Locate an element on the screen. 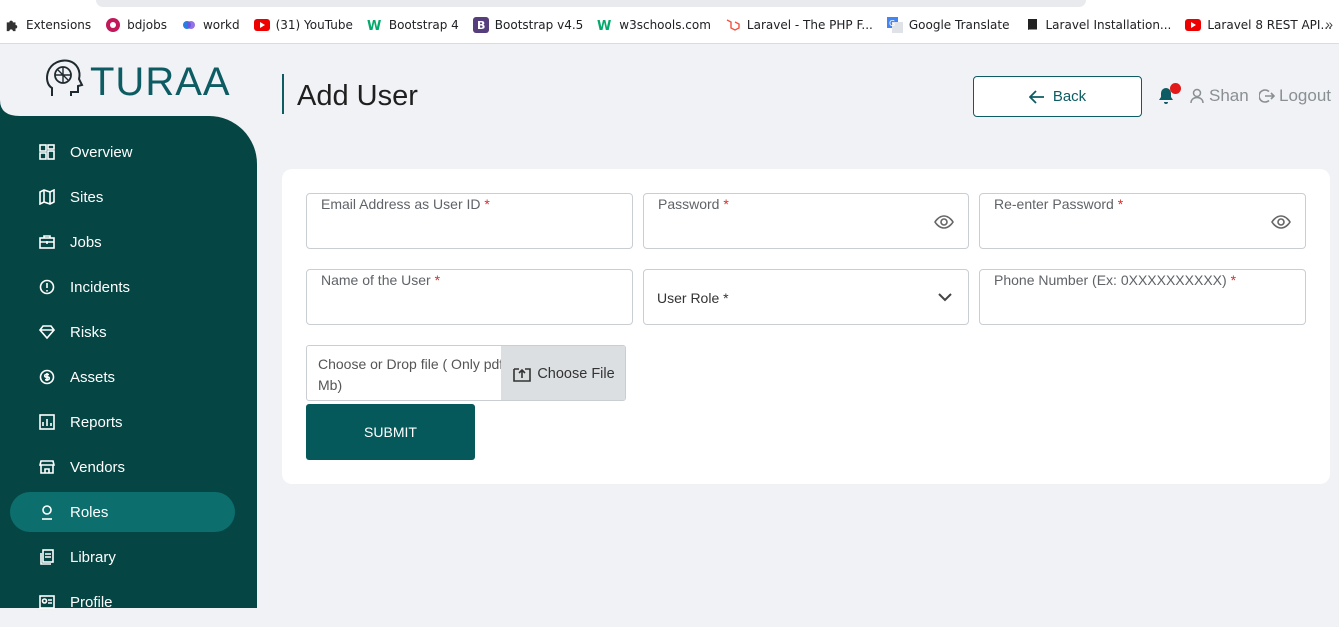 This screenshot has width=1339, height=627. bookmark-label: Extensions is located at coordinates (59, 25).